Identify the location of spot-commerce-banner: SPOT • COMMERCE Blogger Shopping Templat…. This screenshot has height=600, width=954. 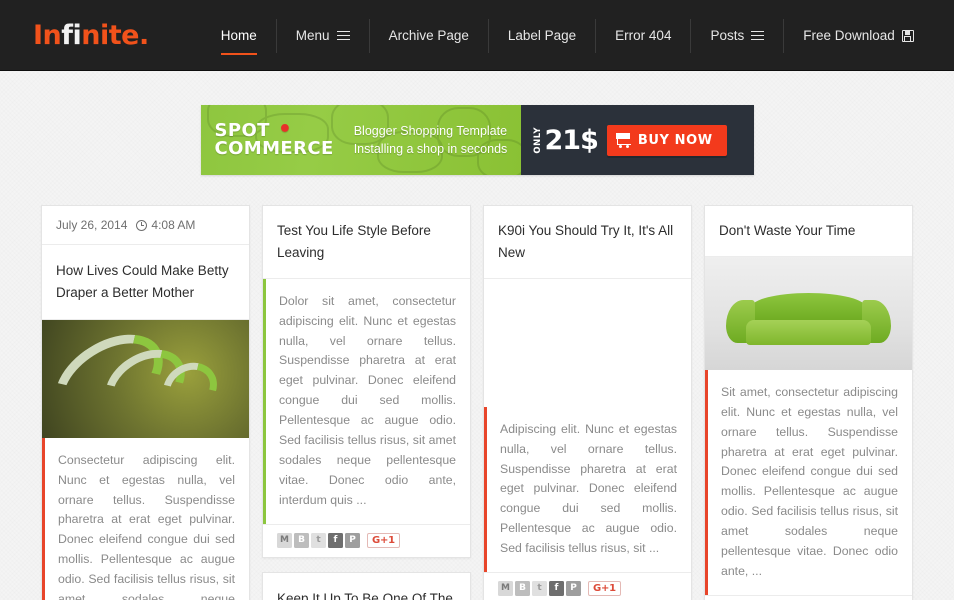
(477, 140).